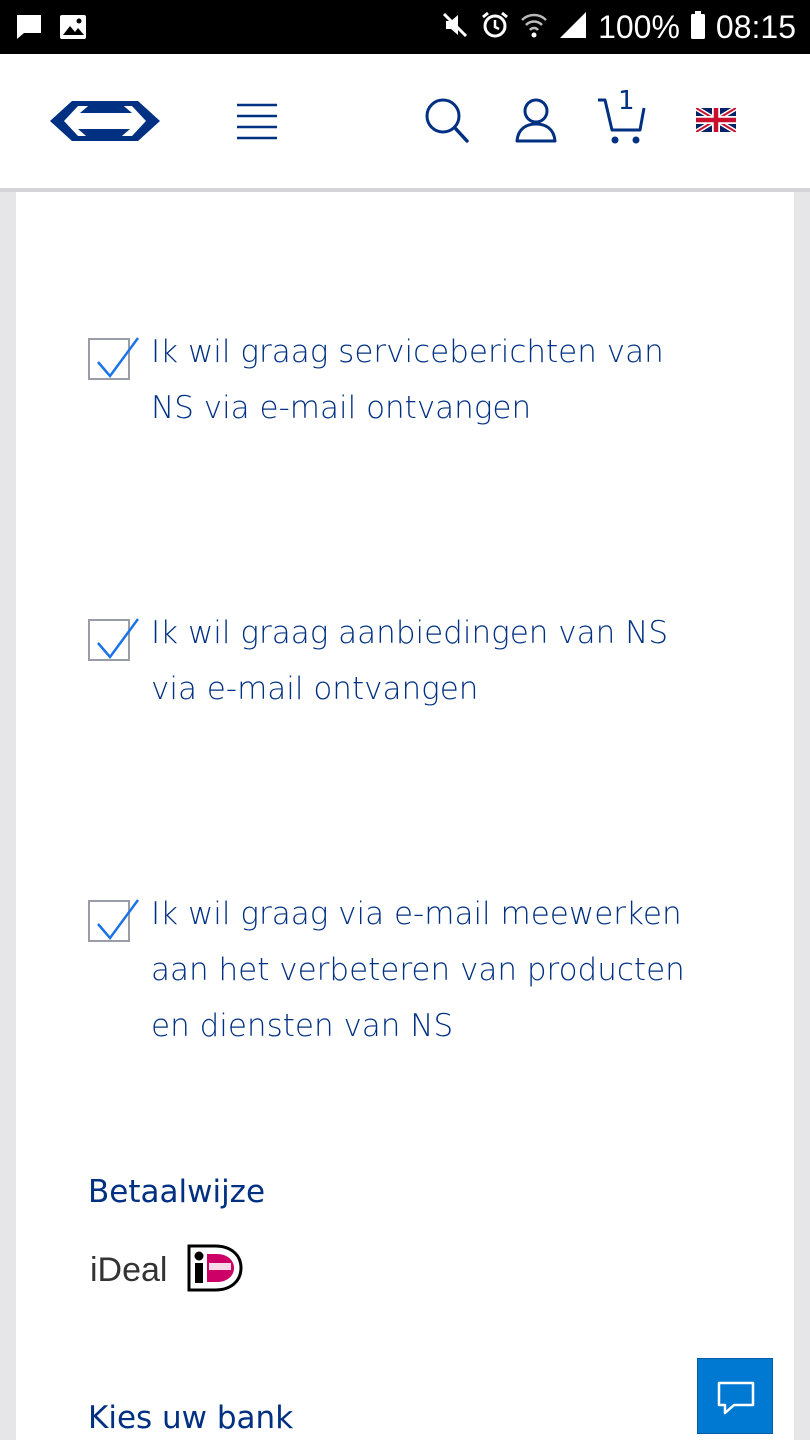 The image size is (810, 1440). Describe the element at coordinates (29, 29) in the screenshot. I see `message-notification-icon` at that location.